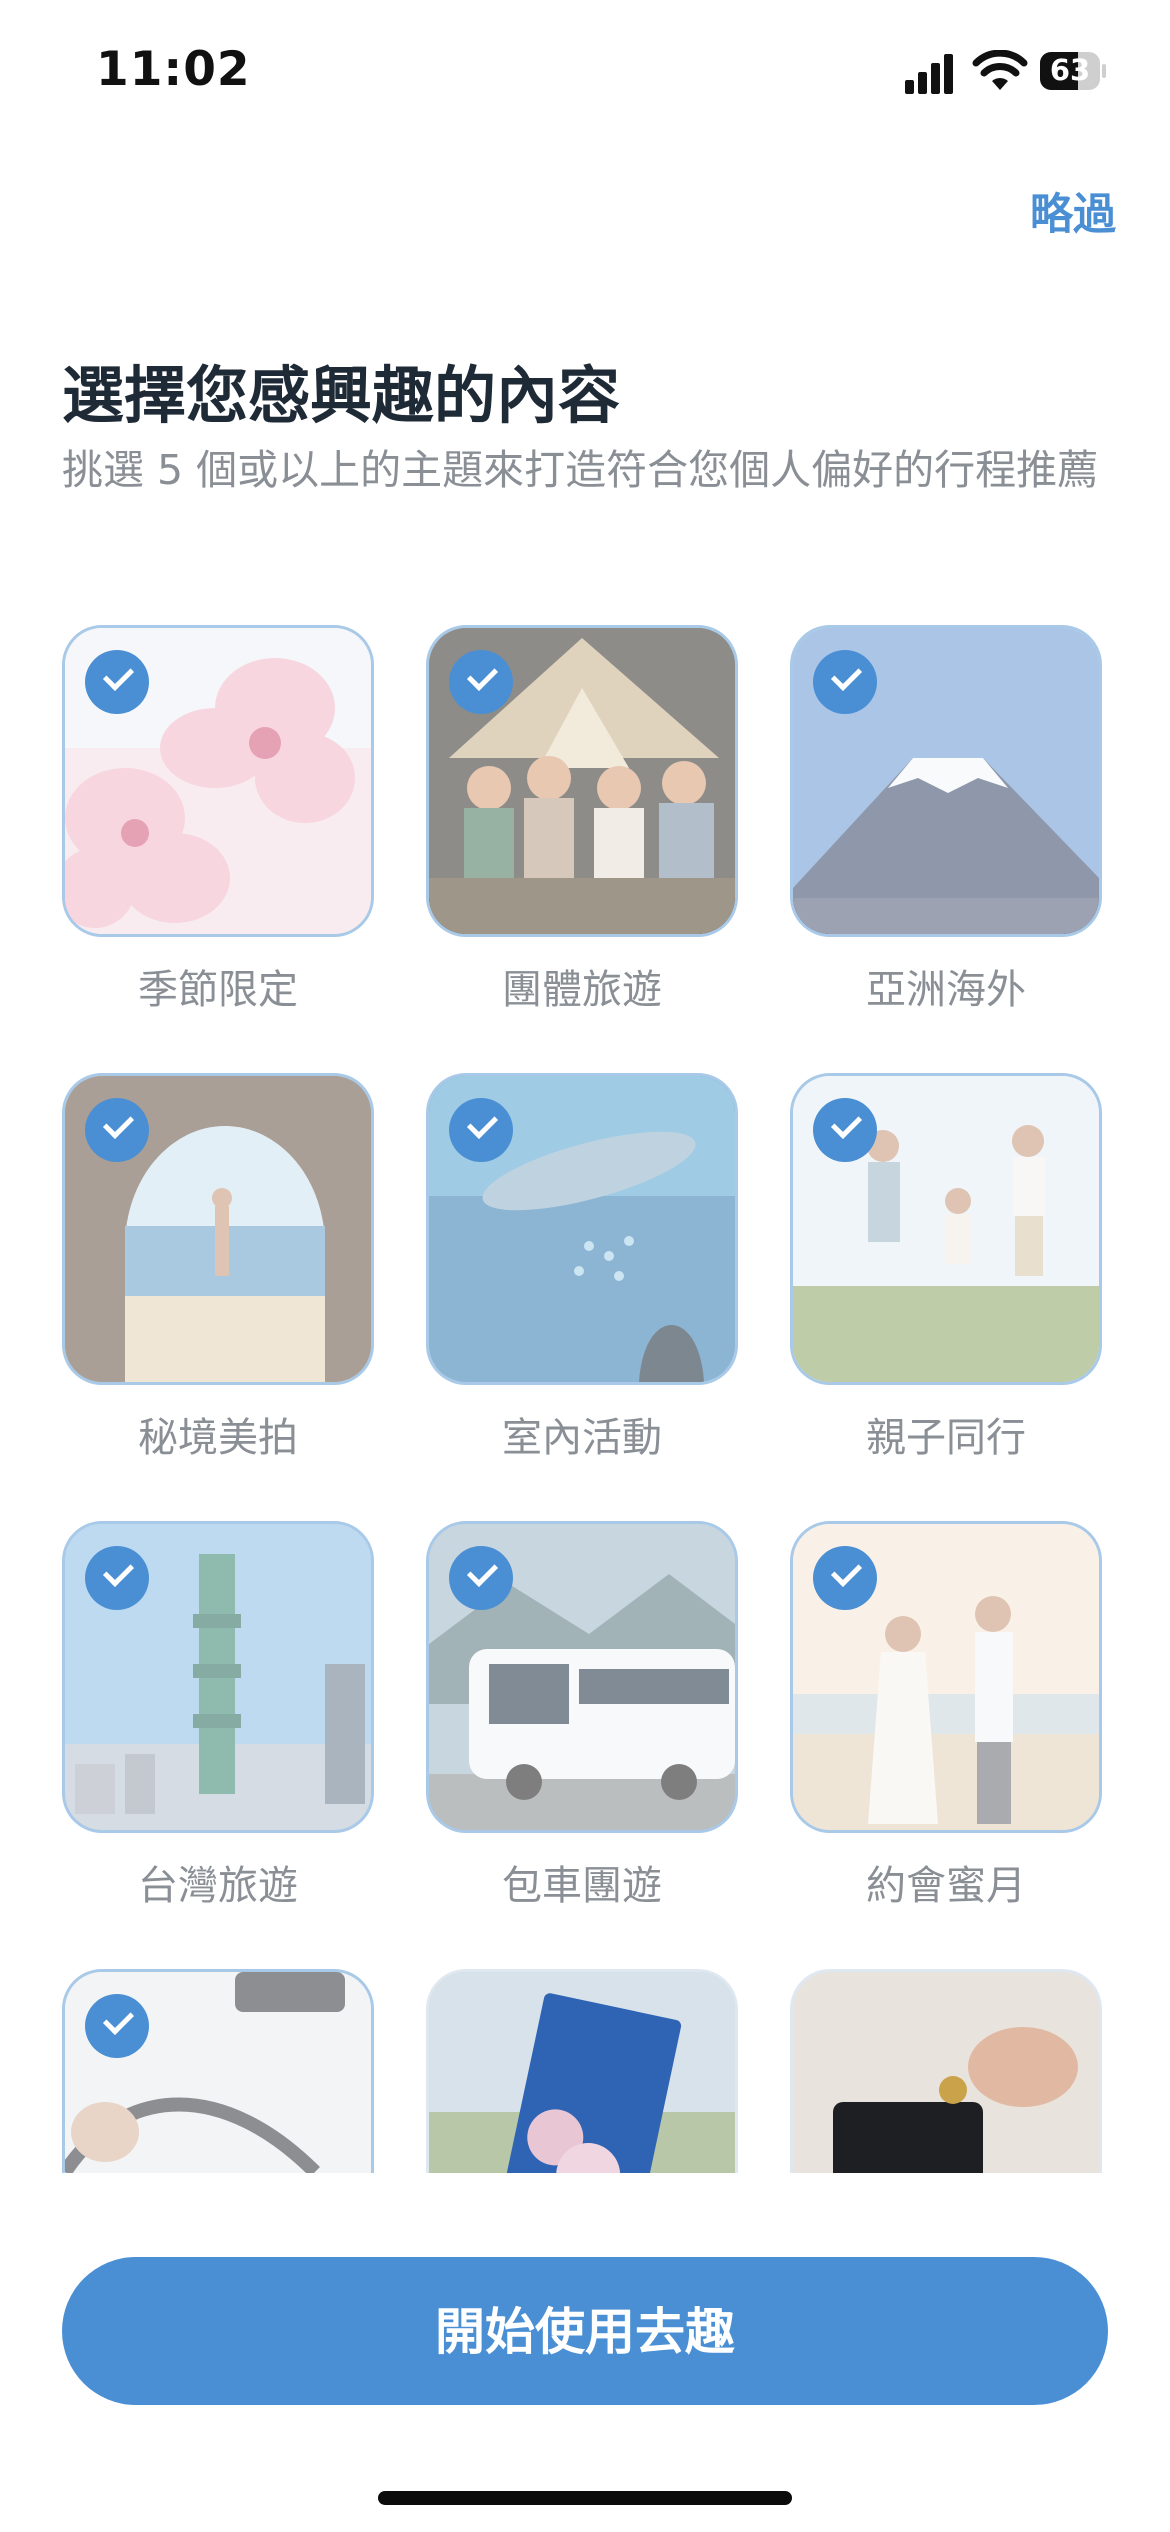 This screenshot has width=1170, height=2532. What do you see at coordinates (585, 2331) in the screenshot?
I see `start-button: 開始使用去趣` at bounding box center [585, 2331].